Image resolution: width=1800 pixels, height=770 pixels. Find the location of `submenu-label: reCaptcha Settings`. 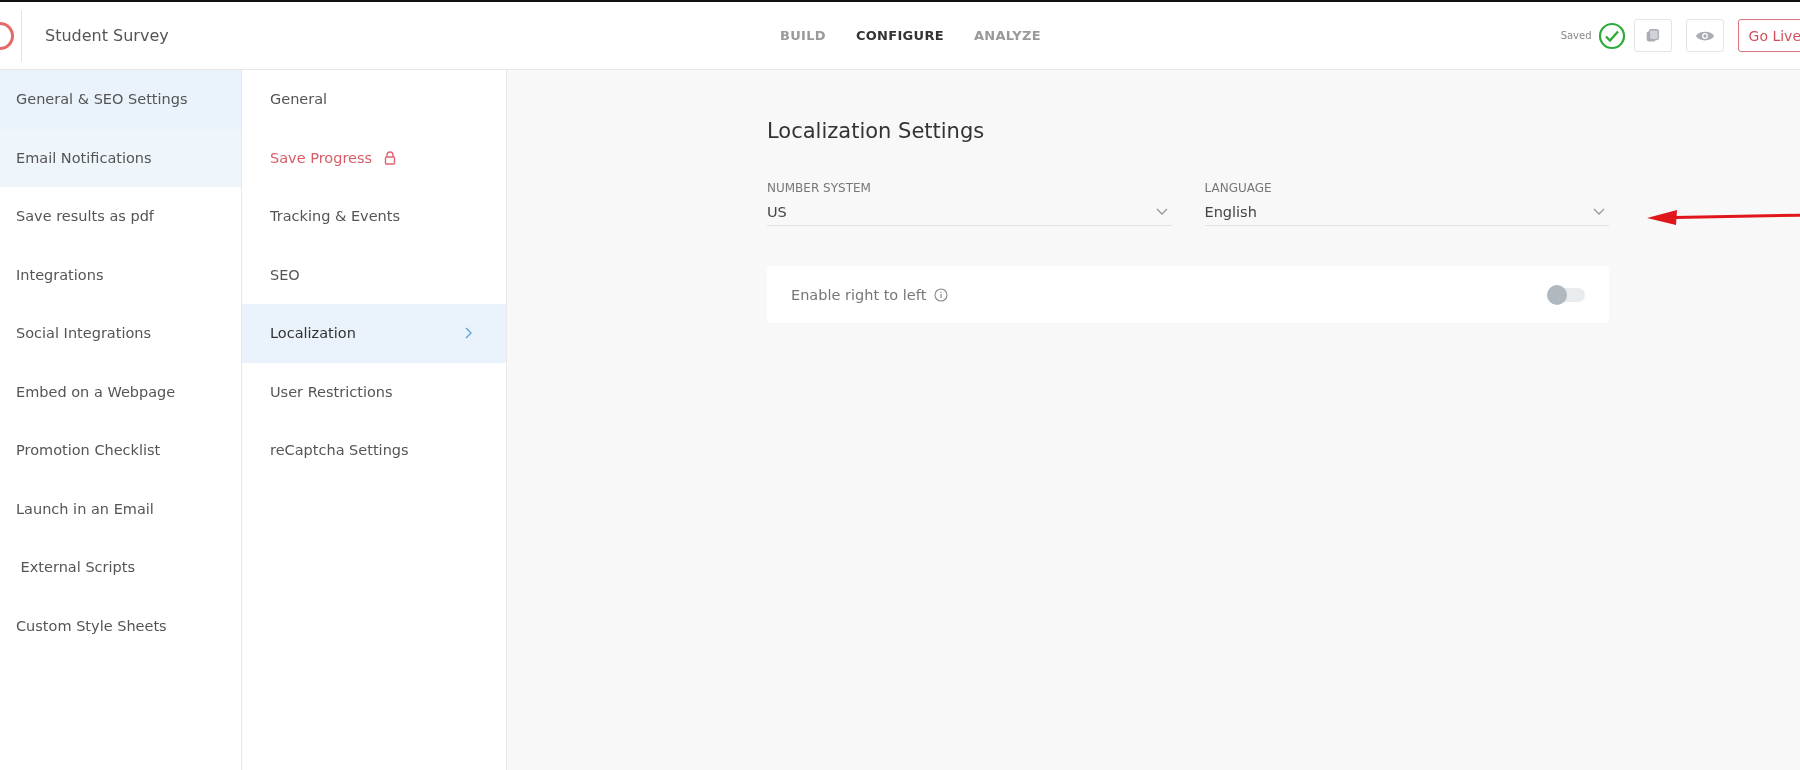

submenu-label: reCaptcha Settings is located at coordinates (339, 450).